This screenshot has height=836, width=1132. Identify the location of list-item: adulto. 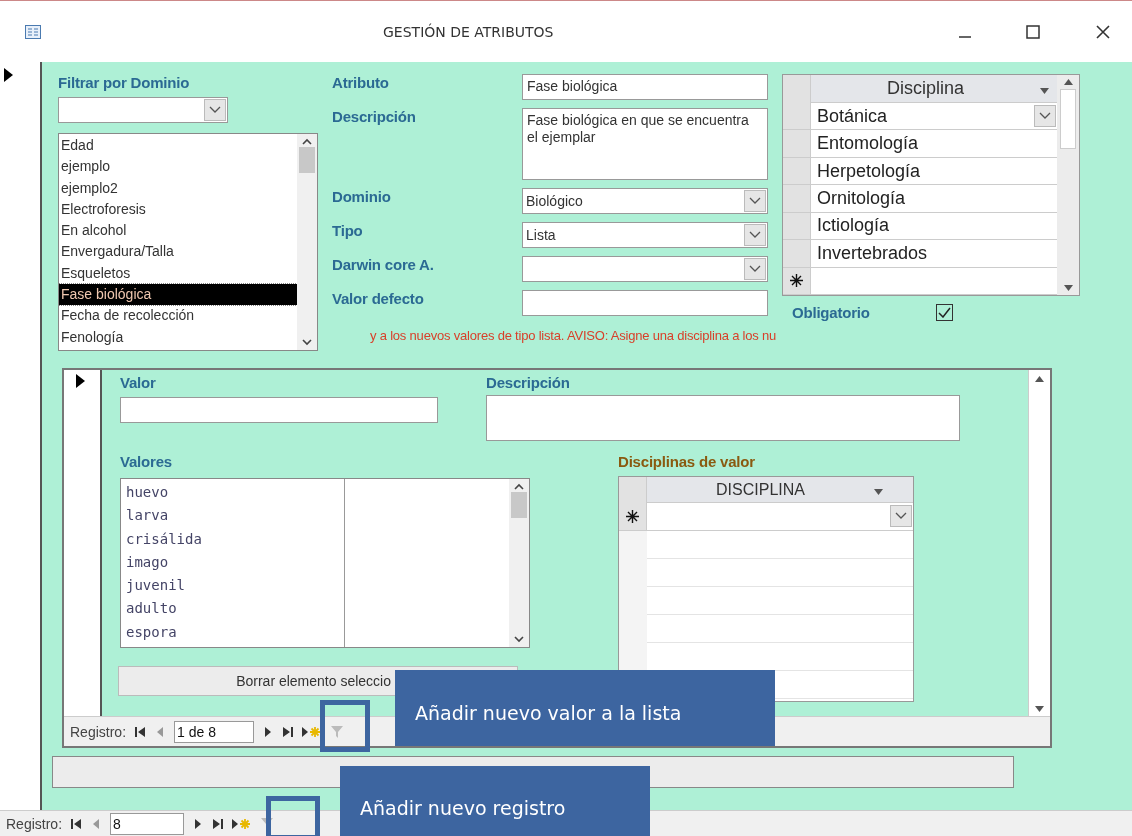
(232, 609).